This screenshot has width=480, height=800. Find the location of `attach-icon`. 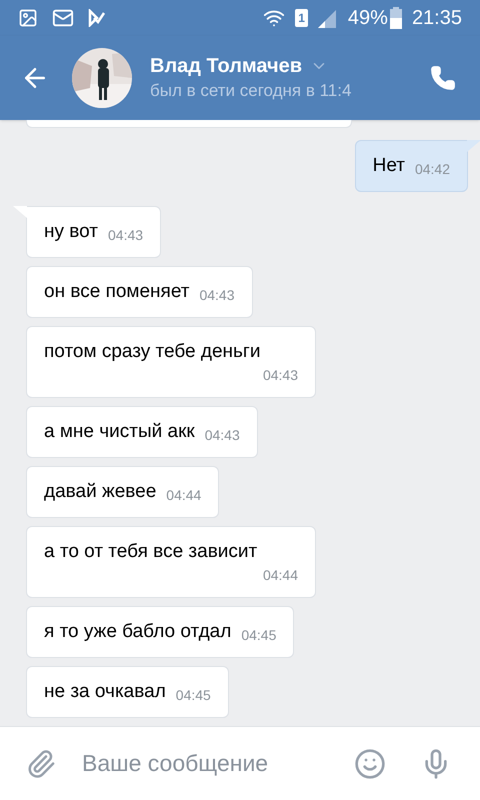

attach-icon is located at coordinates (41, 763).